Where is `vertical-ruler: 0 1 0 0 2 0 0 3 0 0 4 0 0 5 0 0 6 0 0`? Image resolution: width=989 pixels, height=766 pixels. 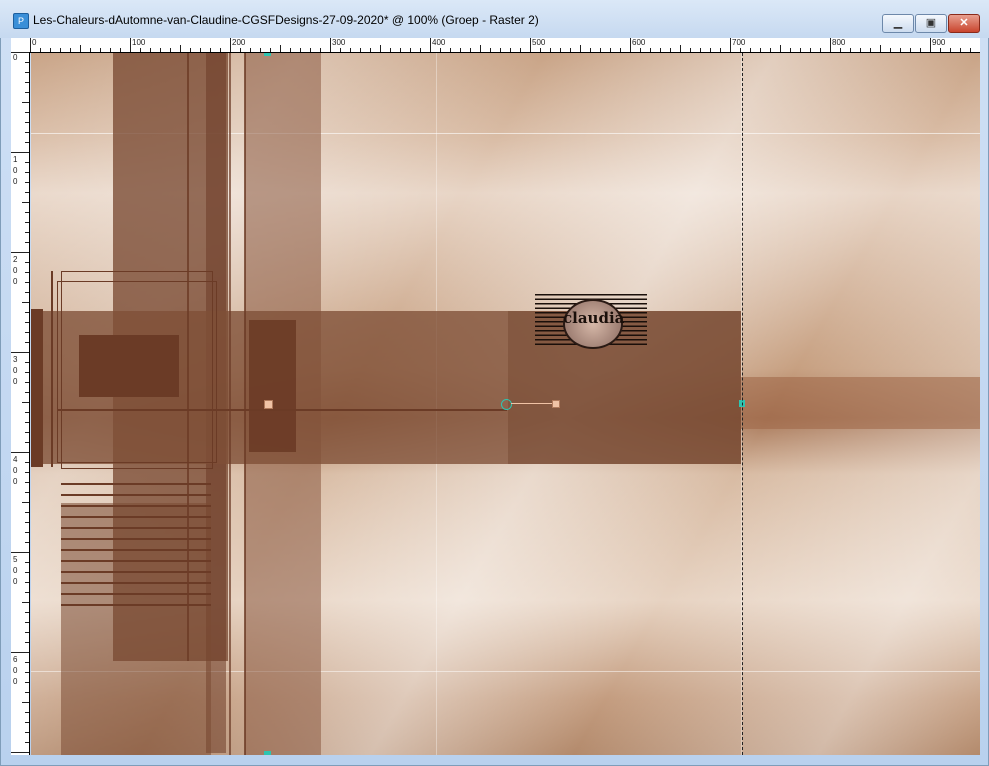
vertical-ruler: 0 1 0 0 2 0 0 3 0 0 4 0 0 5 0 0 6 0 0 is located at coordinates (20, 403).